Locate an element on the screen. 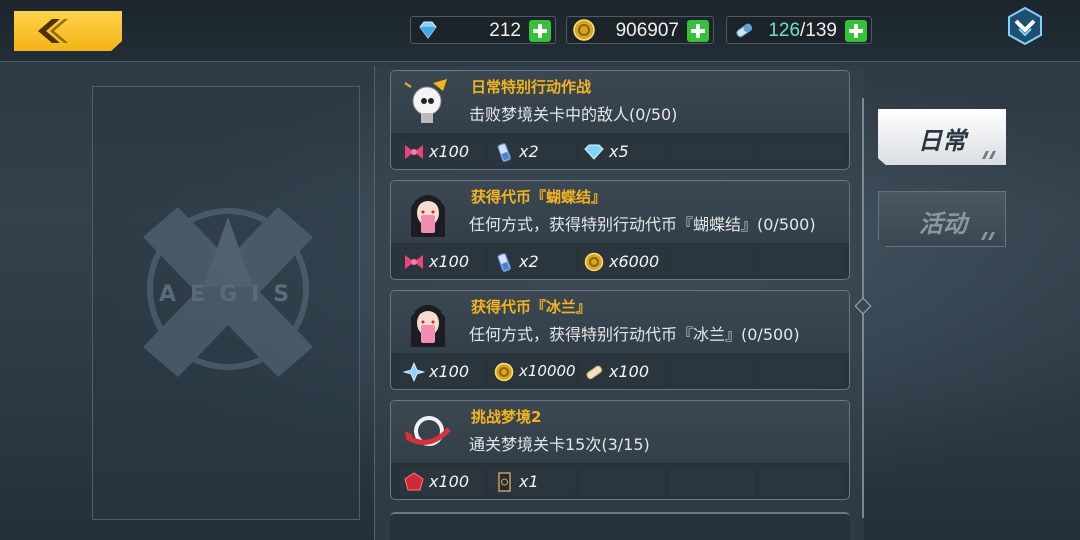  tab-event: 活动 is located at coordinates (942, 219).